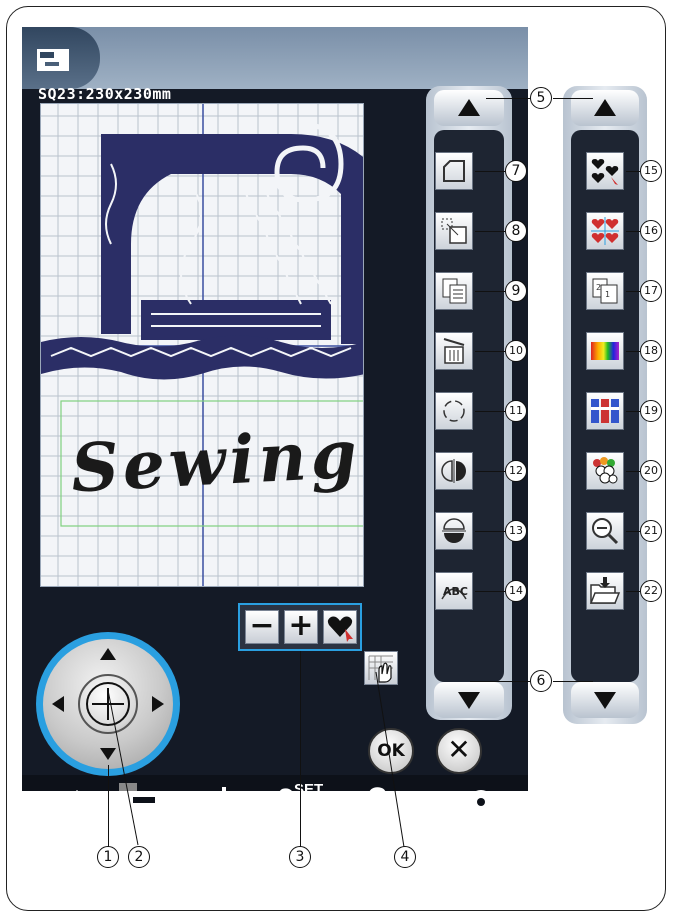 This screenshot has width=683, height=919. I want to click on callout-20: 20, so click(651, 471).